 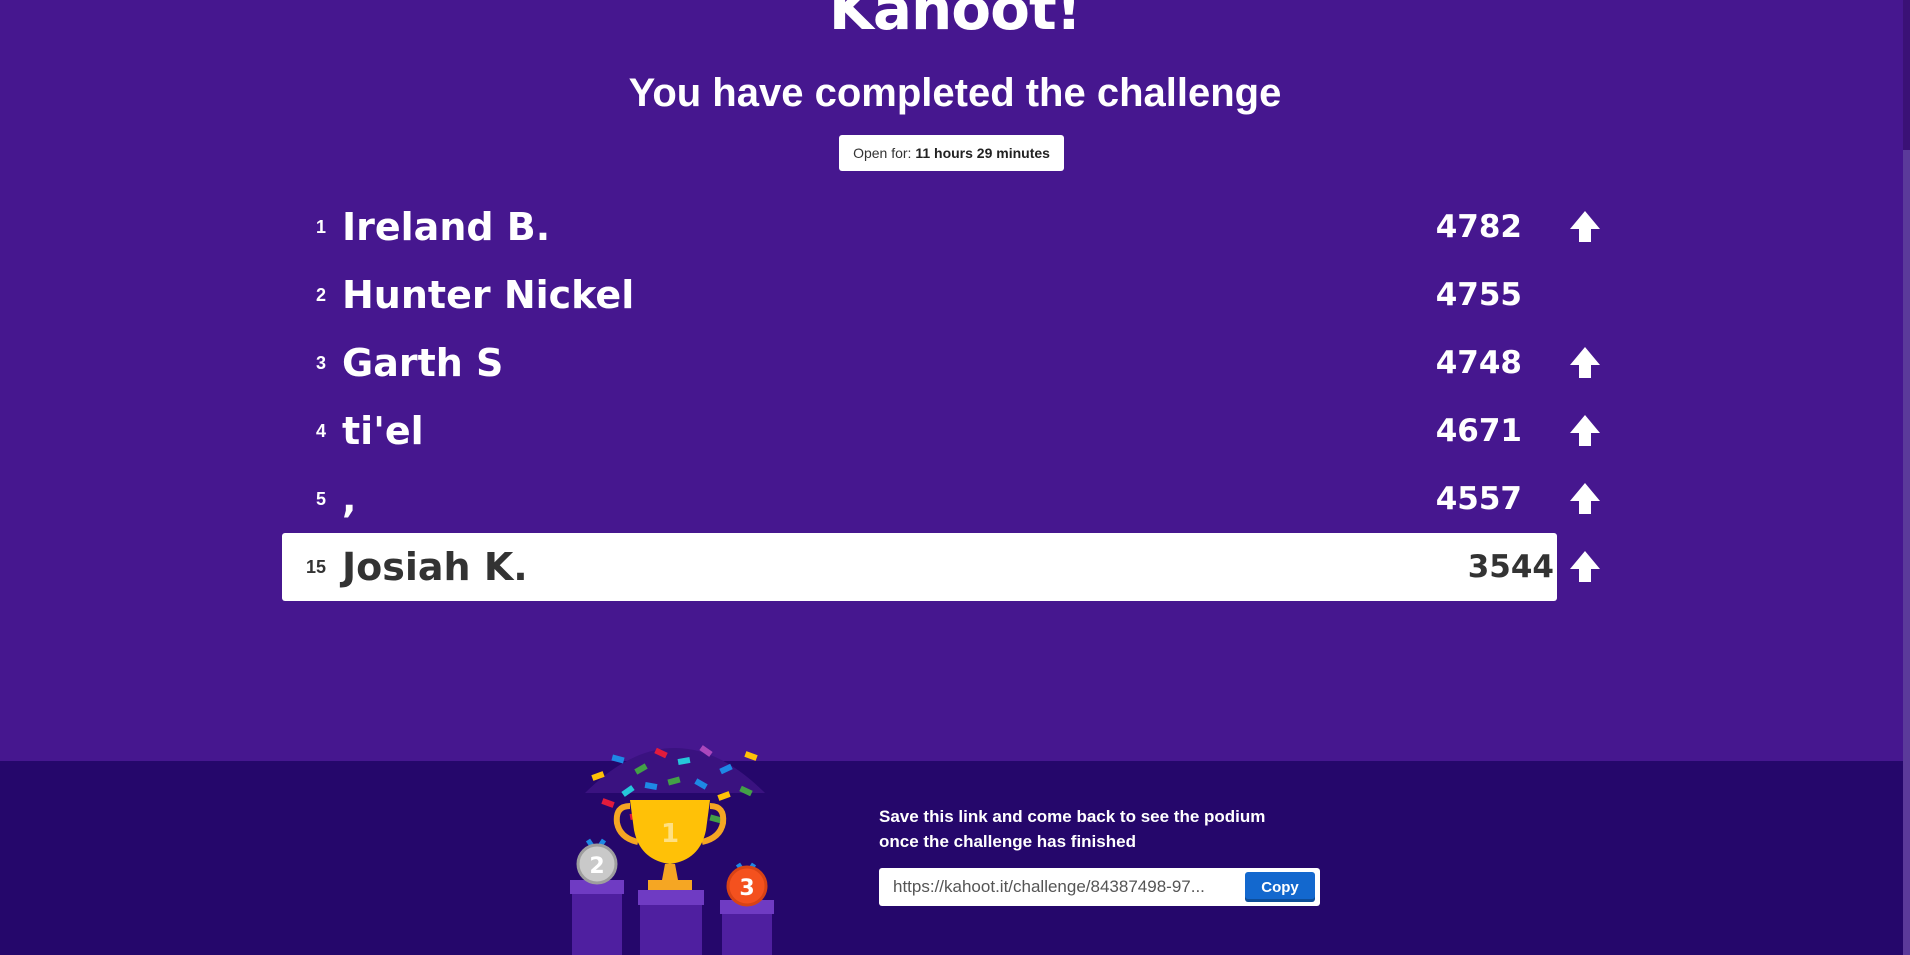 I want to click on player-name: ti'el, so click(x=383, y=431).